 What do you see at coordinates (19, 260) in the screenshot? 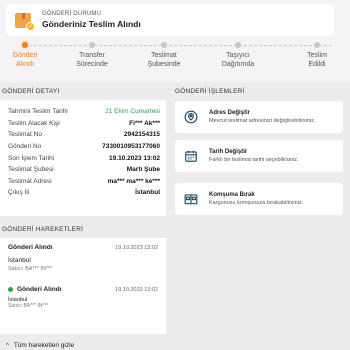
I see `movement-place: İstanbul` at bounding box center [19, 260].